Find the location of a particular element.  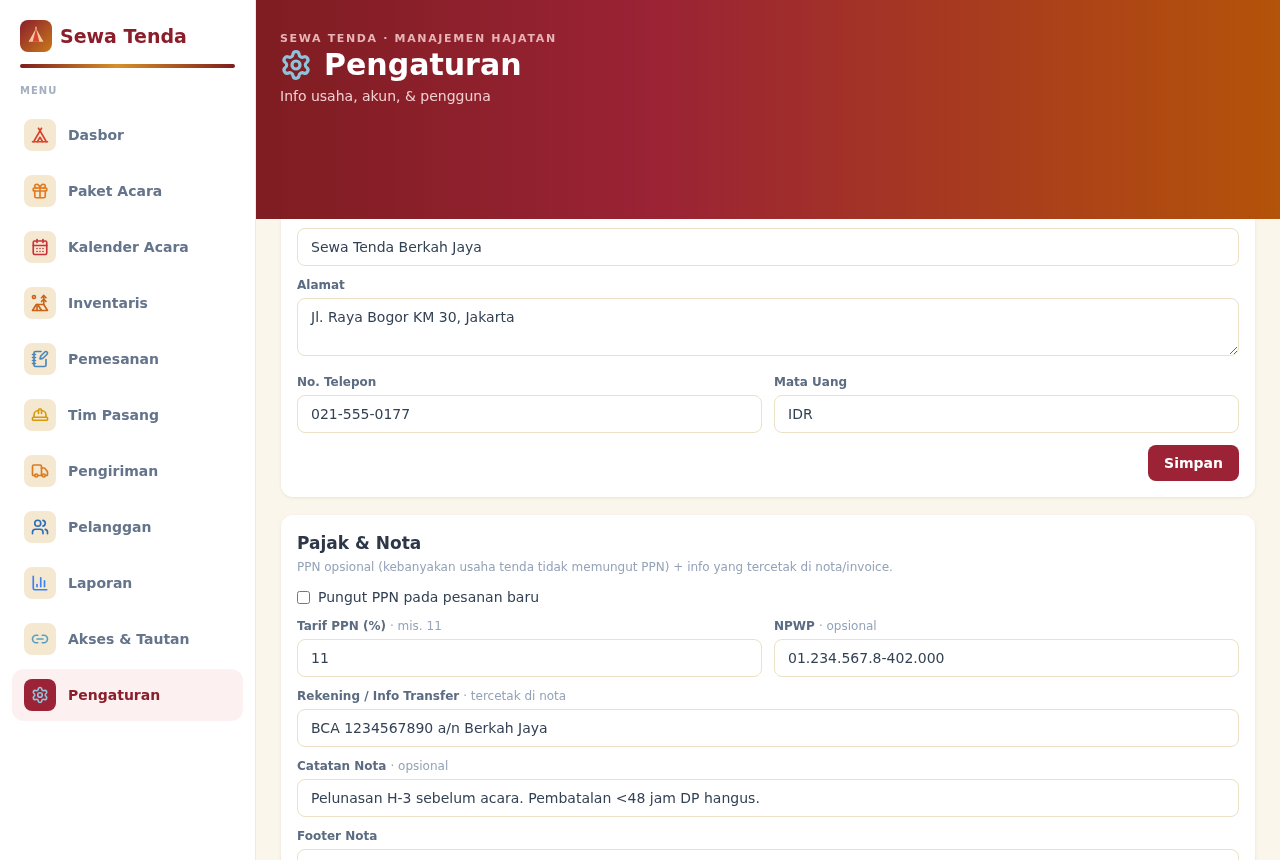

field-label: Tarif PPN (%) is located at coordinates (341, 626).